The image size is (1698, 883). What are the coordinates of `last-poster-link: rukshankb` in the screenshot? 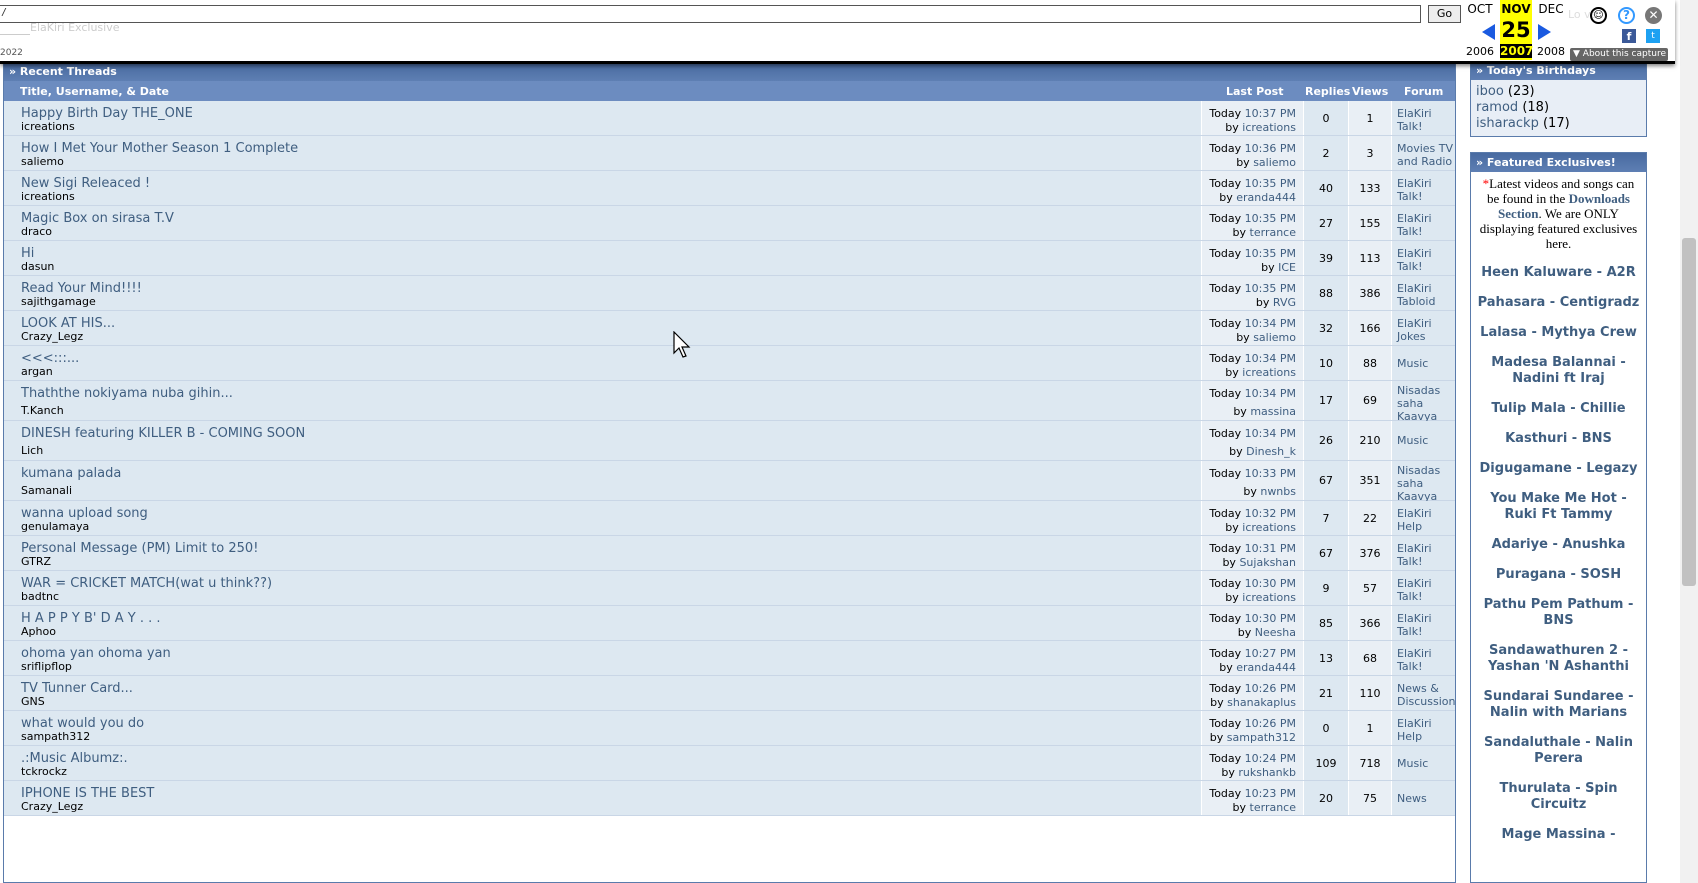 It's located at (1267, 772).